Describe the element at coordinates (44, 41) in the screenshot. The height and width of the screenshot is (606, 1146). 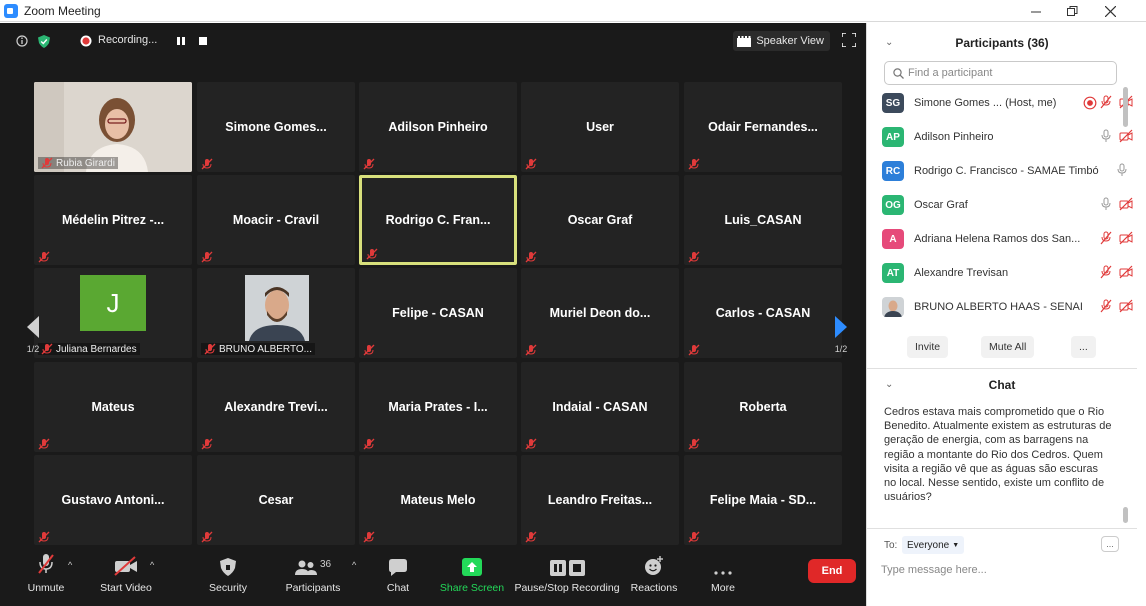
I see `shield-check-icon` at that location.